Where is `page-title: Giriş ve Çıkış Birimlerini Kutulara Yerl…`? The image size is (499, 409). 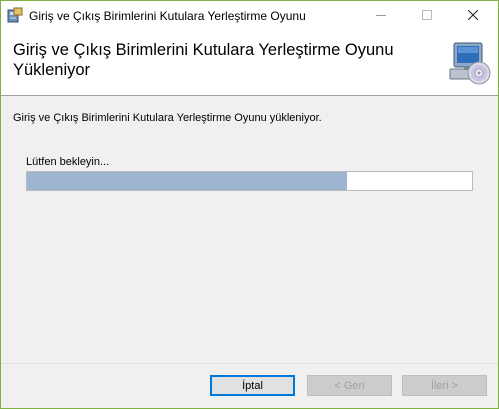 page-title: Giriş ve Çıkış Birimlerini Kutulara Yerl… is located at coordinates (203, 60).